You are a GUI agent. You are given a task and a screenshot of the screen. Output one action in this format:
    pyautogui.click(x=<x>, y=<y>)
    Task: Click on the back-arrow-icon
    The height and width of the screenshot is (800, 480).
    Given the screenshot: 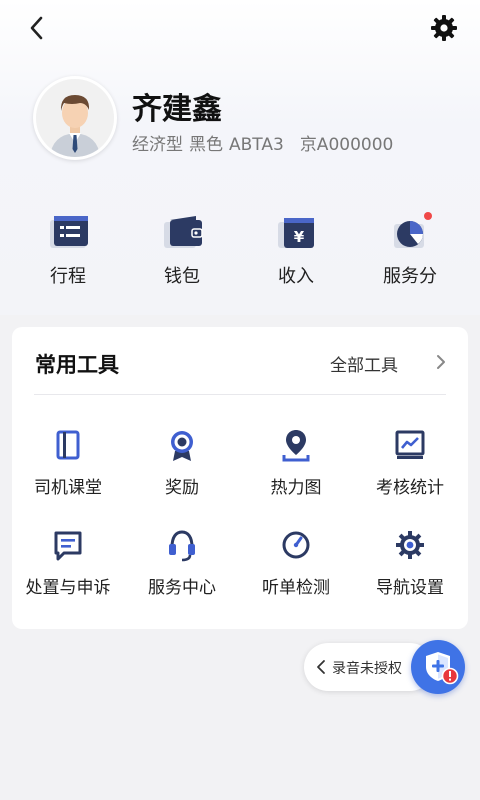 What is the action you would take?
    pyautogui.click(x=38, y=28)
    